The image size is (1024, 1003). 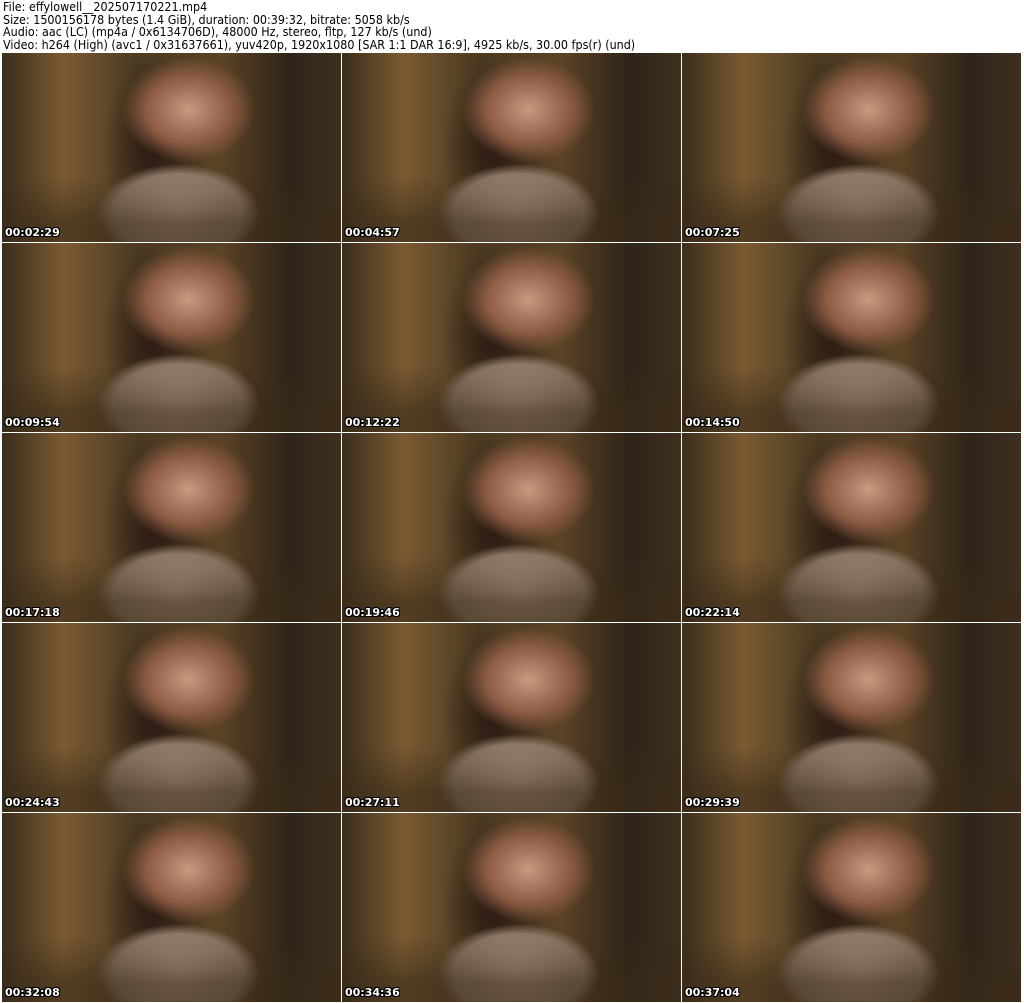 I want to click on thumbnail-timestamp: 00:24:43, so click(x=32, y=802).